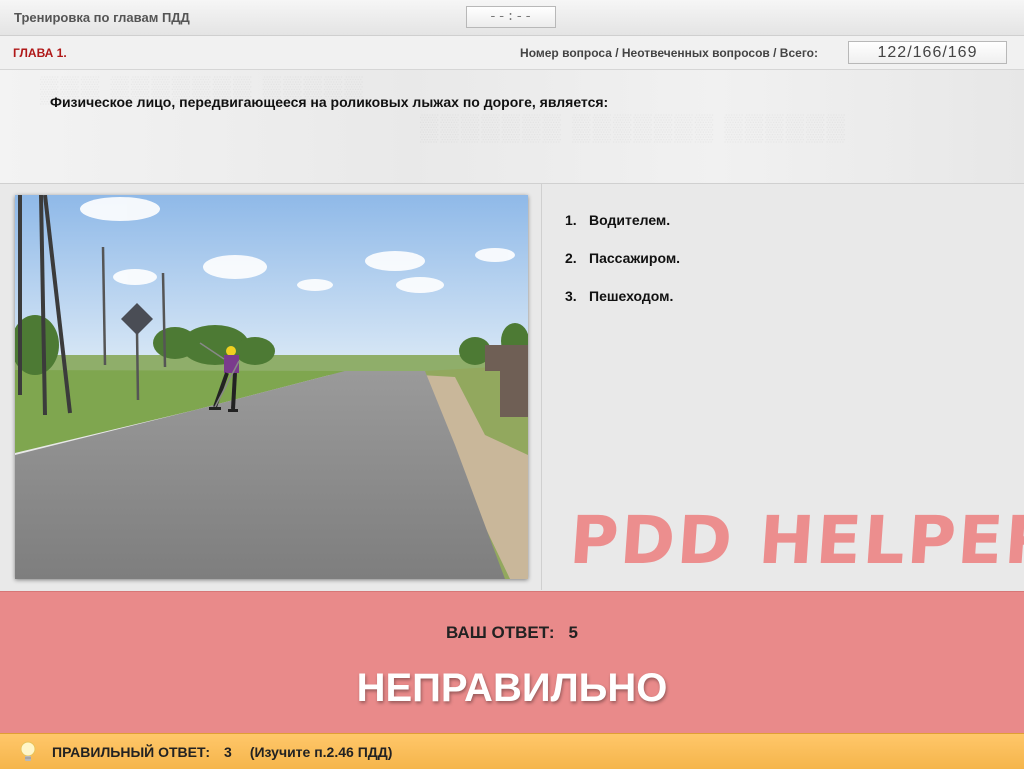 Image resolution: width=1024 pixels, height=769 pixels. Describe the element at coordinates (631, 296) in the screenshot. I see `answer-text: Пешеходом.` at that location.